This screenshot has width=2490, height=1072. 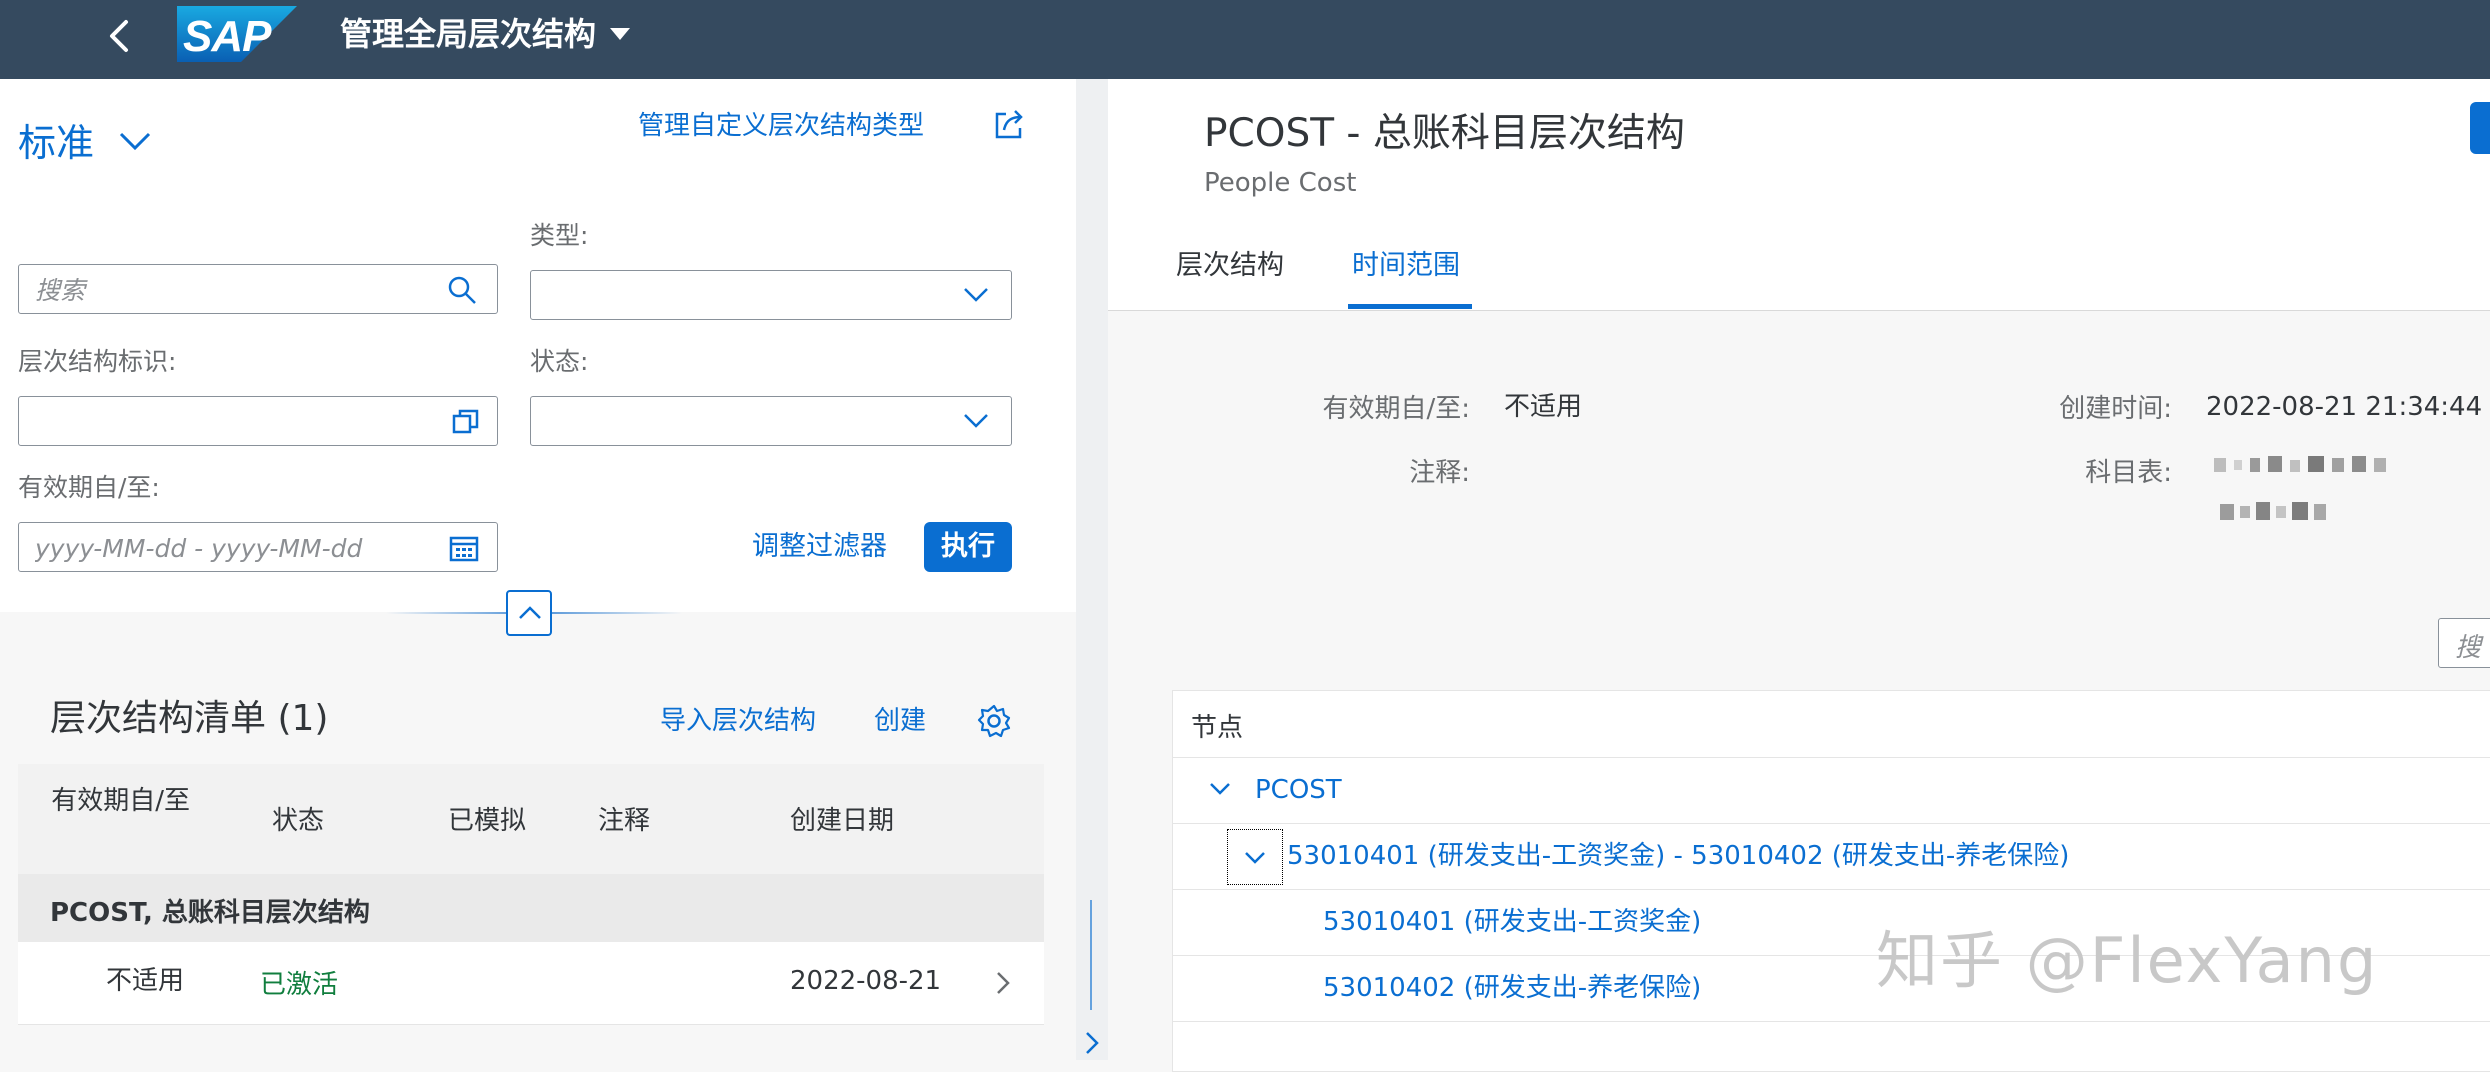 I want to click on tree-header-node: 节点, so click(x=1217, y=728).